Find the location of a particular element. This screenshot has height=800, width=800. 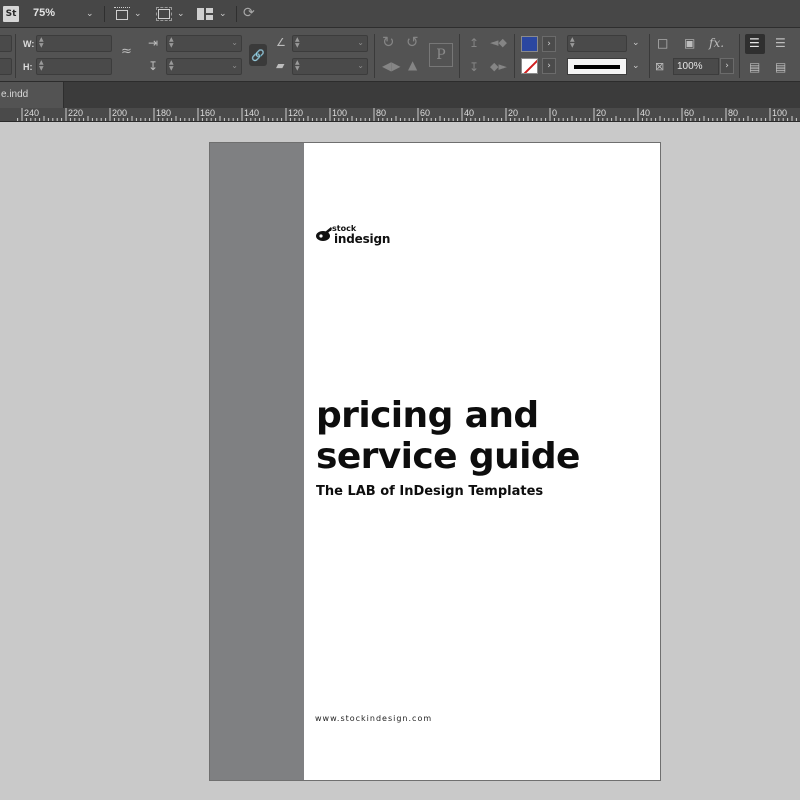

website-url: www.stockindesign.com is located at coordinates (373, 718).